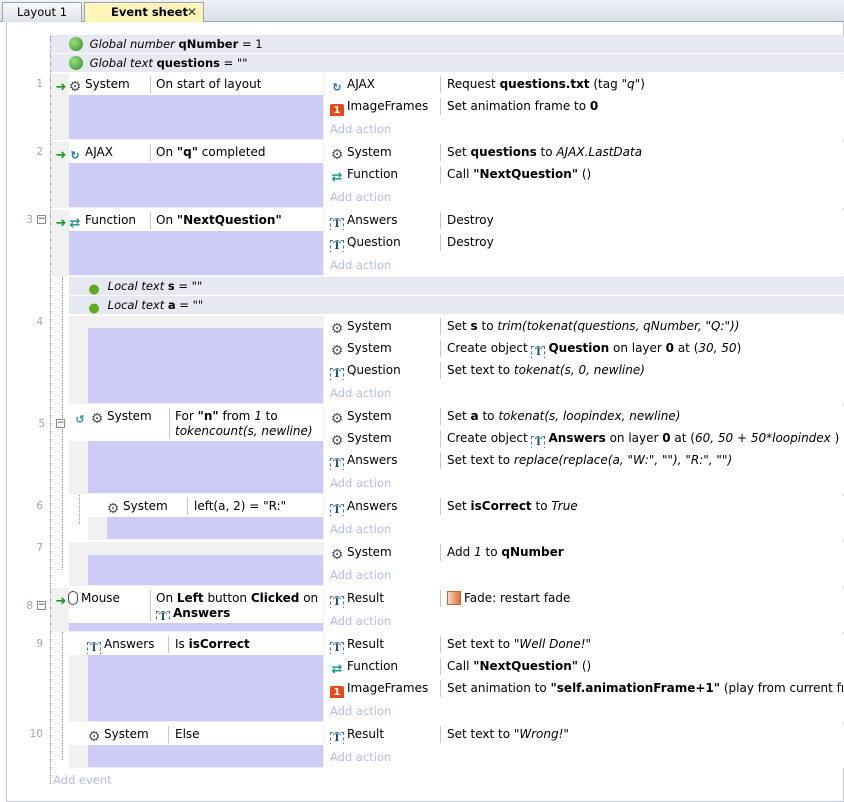 Image resolution: width=844 pixels, height=802 pixels. What do you see at coordinates (120, 644) in the screenshot?
I see `event-object: T Answers` at bounding box center [120, 644].